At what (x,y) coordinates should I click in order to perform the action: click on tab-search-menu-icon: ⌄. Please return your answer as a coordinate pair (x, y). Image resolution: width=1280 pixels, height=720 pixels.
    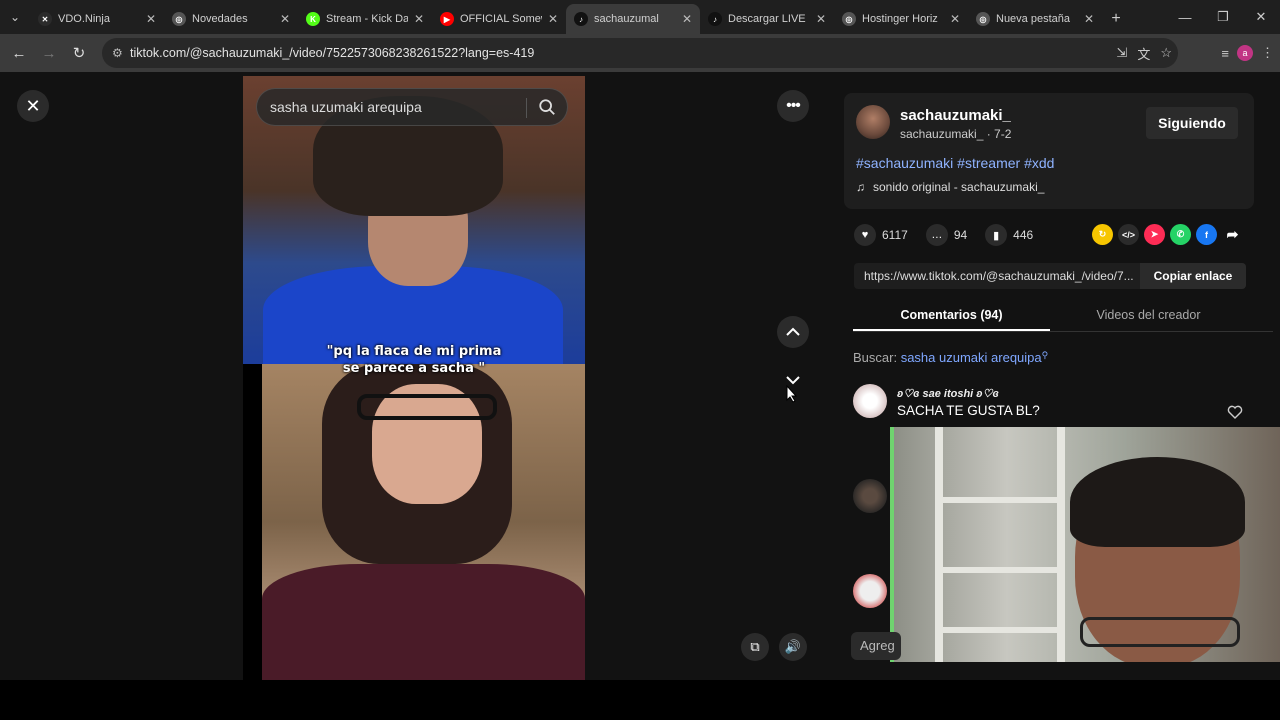
    Looking at the image, I should click on (15, 17).